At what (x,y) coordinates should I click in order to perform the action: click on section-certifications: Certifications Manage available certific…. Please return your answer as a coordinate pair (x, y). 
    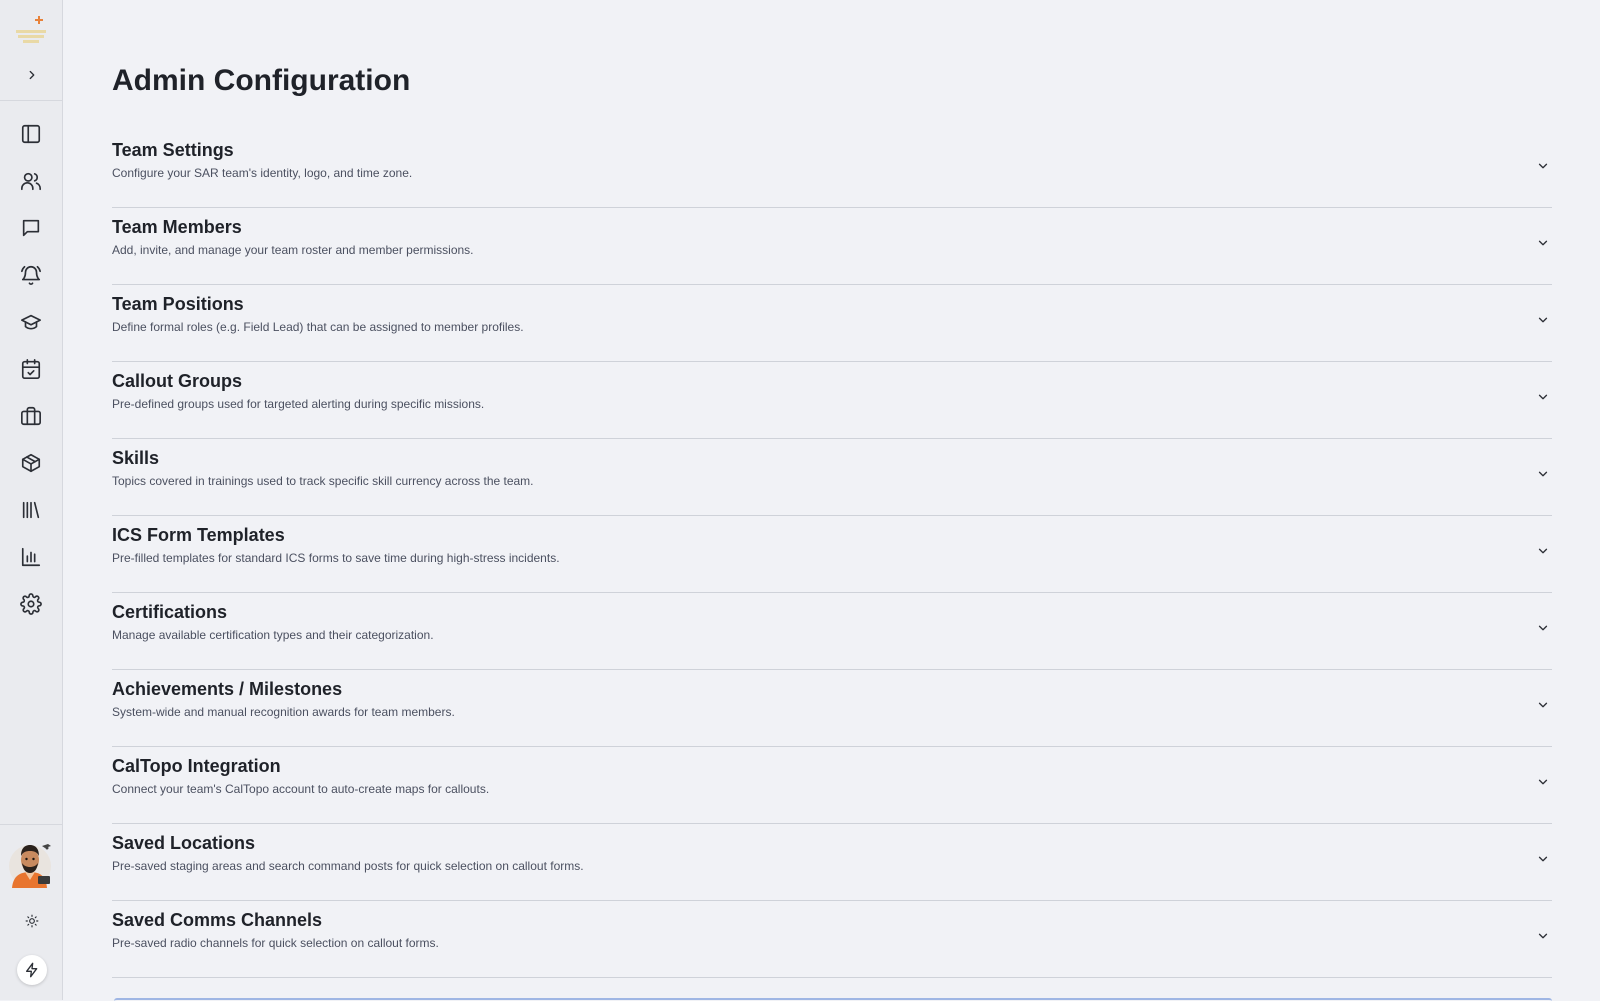
    Looking at the image, I should click on (832, 631).